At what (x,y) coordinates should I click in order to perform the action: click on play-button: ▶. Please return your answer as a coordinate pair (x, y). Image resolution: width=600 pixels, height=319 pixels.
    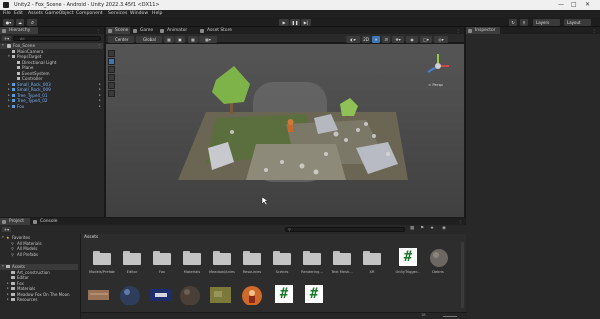
    Looking at the image, I should click on (284, 22).